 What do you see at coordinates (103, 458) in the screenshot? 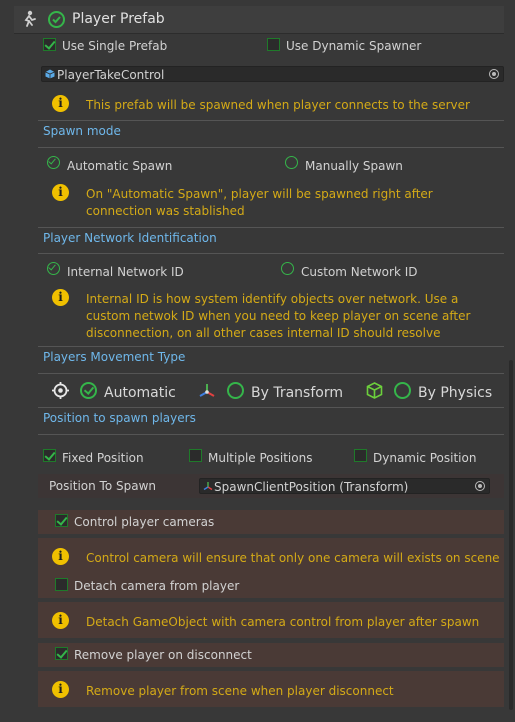
I see `fixed-position-label: Fixed Position` at bounding box center [103, 458].